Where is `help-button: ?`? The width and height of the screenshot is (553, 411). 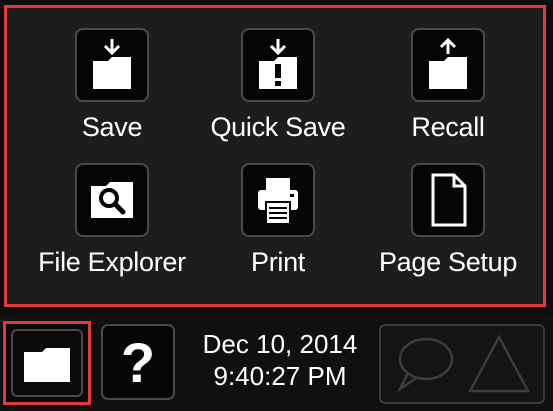
help-button: ? is located at coordinates (138, 362).